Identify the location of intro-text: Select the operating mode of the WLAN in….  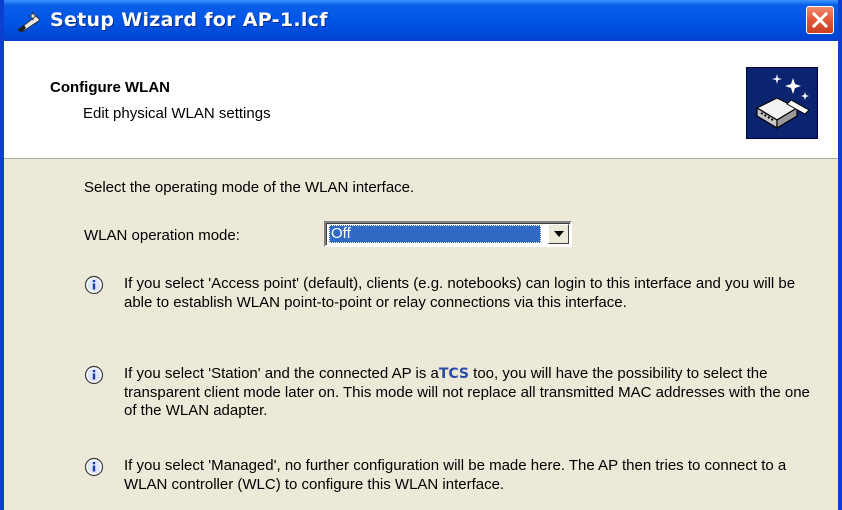
(249, 187).